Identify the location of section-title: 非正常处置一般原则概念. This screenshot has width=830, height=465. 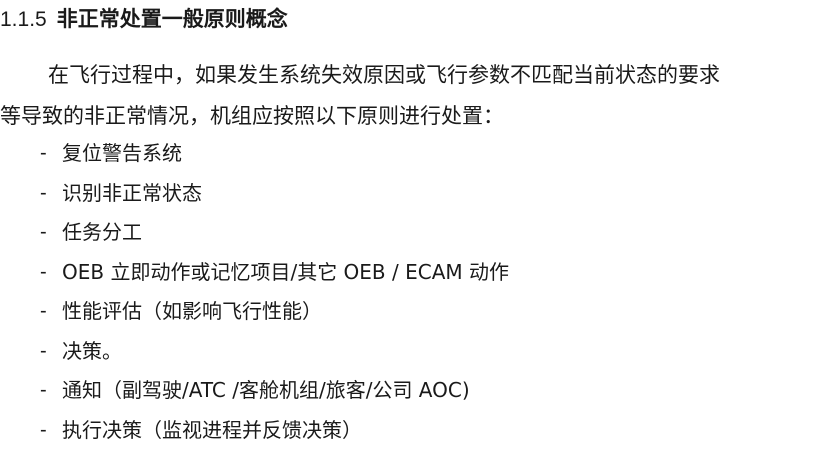
(172, 19).